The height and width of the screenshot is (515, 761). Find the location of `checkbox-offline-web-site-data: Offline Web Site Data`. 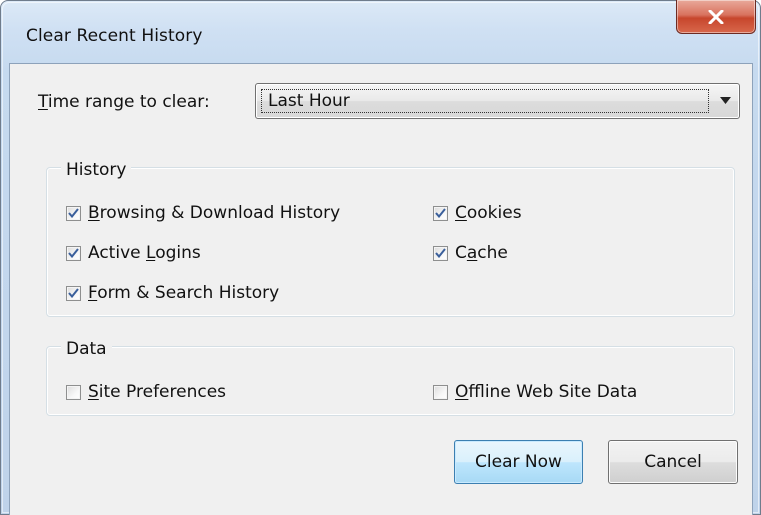

checkbox-offline-web-site-data: Offline Web Site Data is located at coordinates (535, 392).